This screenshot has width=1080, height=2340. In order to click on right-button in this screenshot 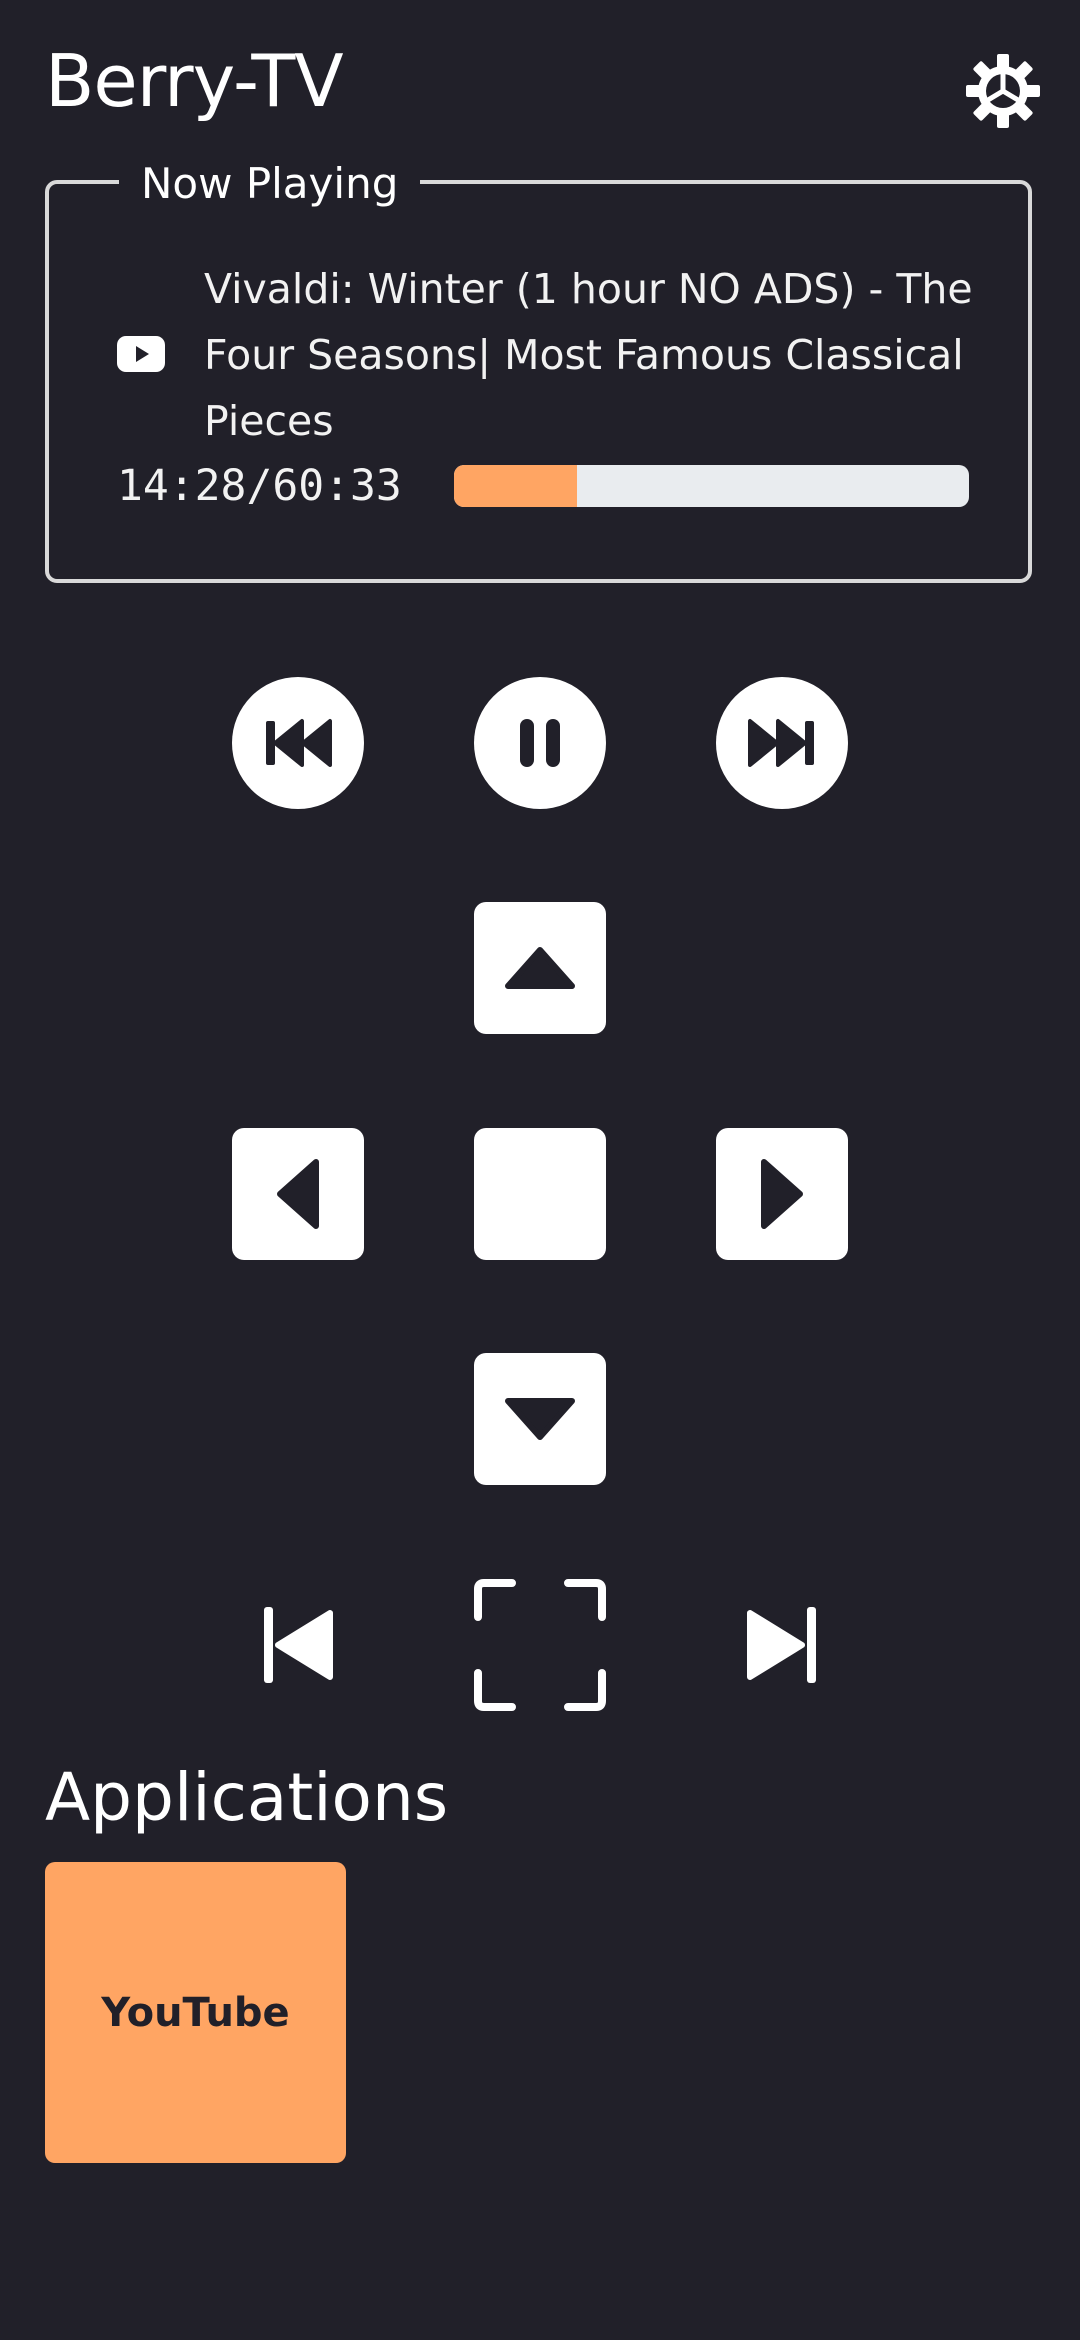, I will do `click(782, 1194)`.